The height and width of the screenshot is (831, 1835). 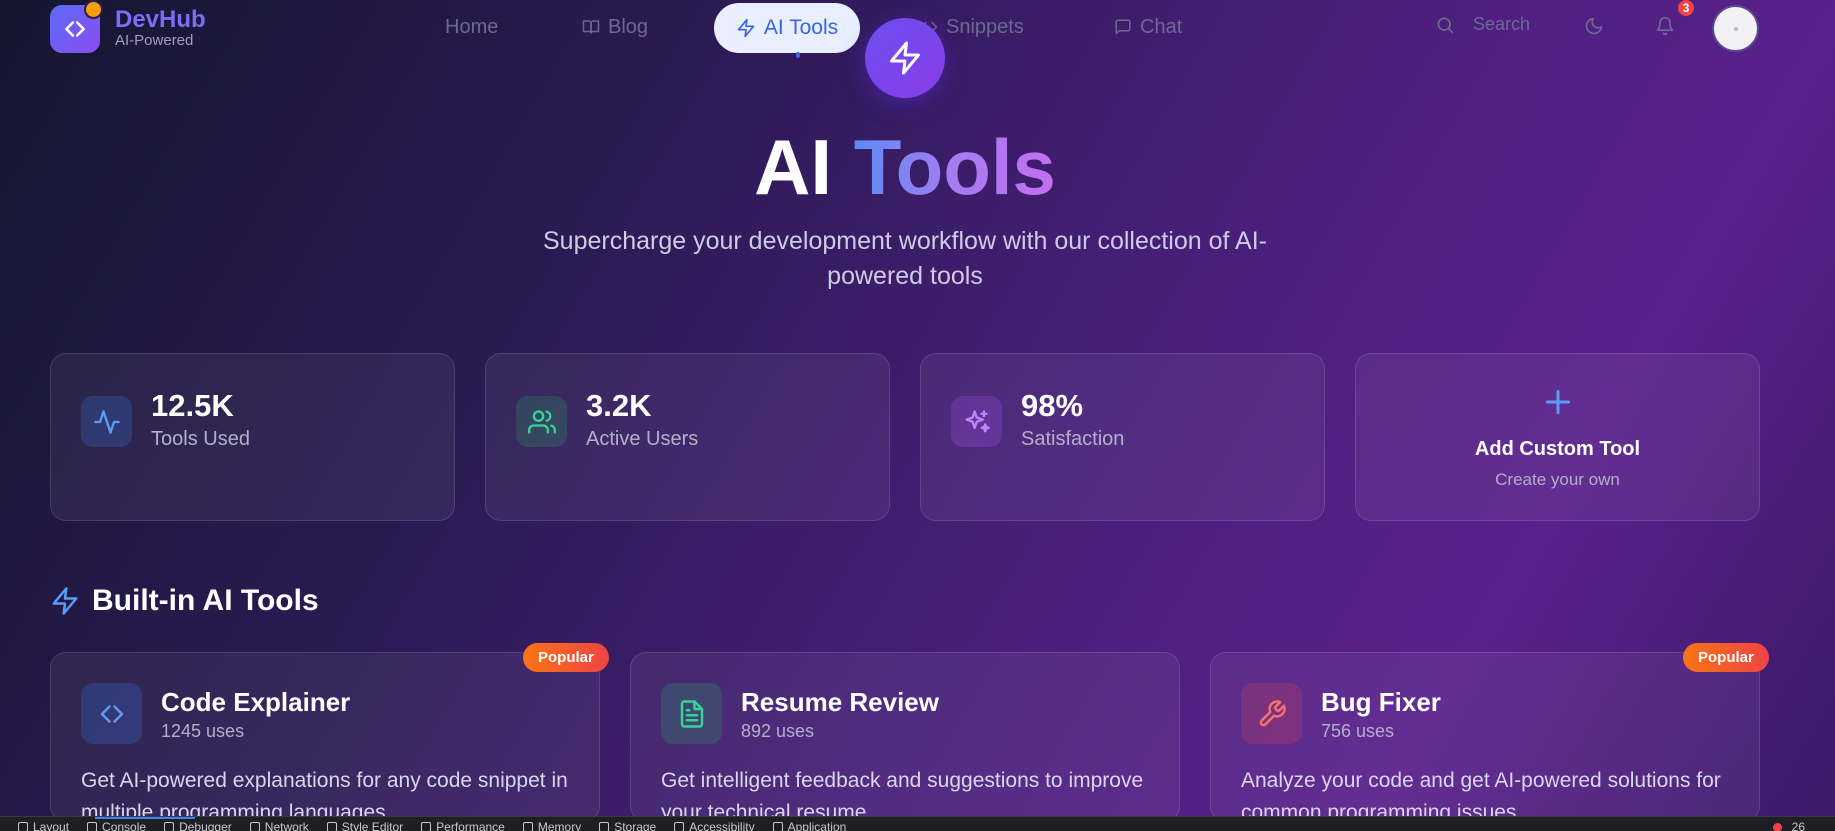 What do you see at coordinates (627, 825) in the screenshot?
I see `devtools-tab: Storage` at bounding box center [627, 825].